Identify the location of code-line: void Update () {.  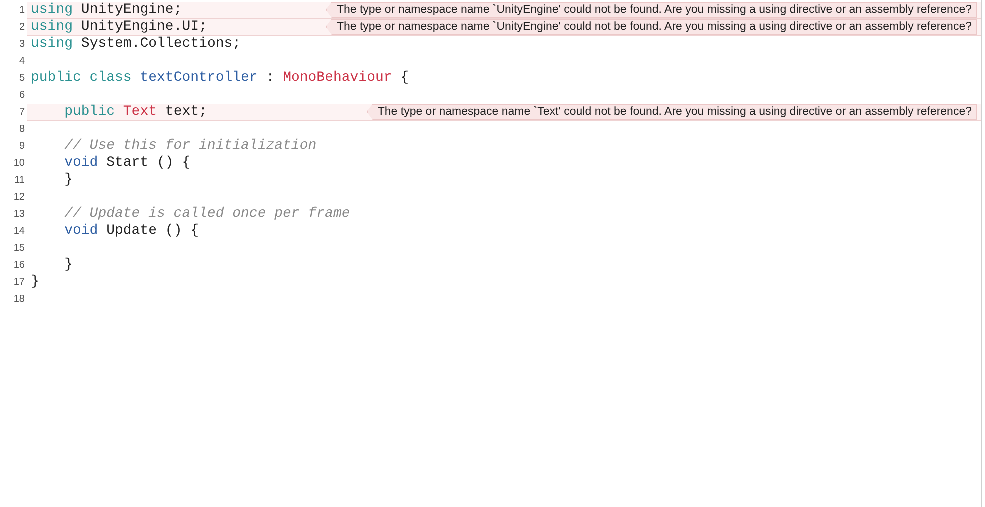
(132, 231).